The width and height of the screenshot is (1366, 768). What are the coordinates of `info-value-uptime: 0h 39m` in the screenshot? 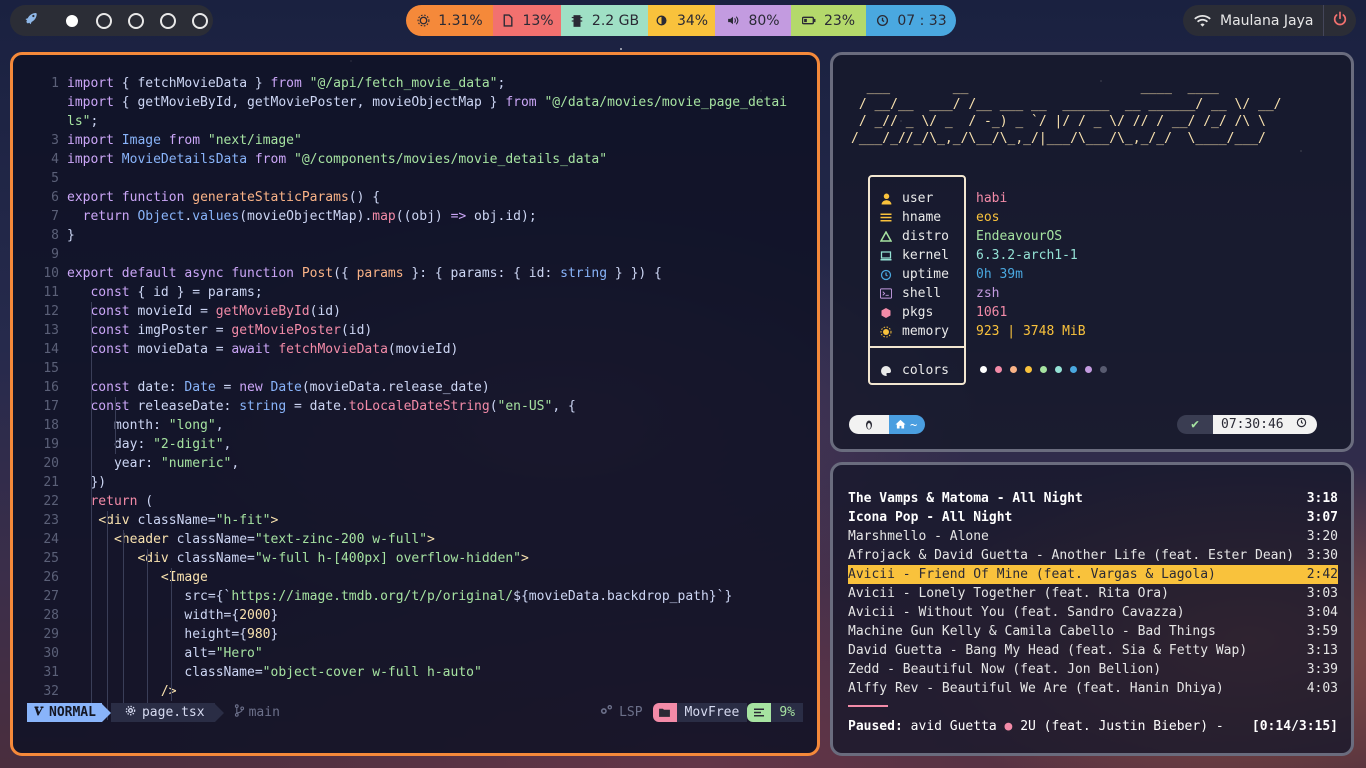 It's located at (999, 274).